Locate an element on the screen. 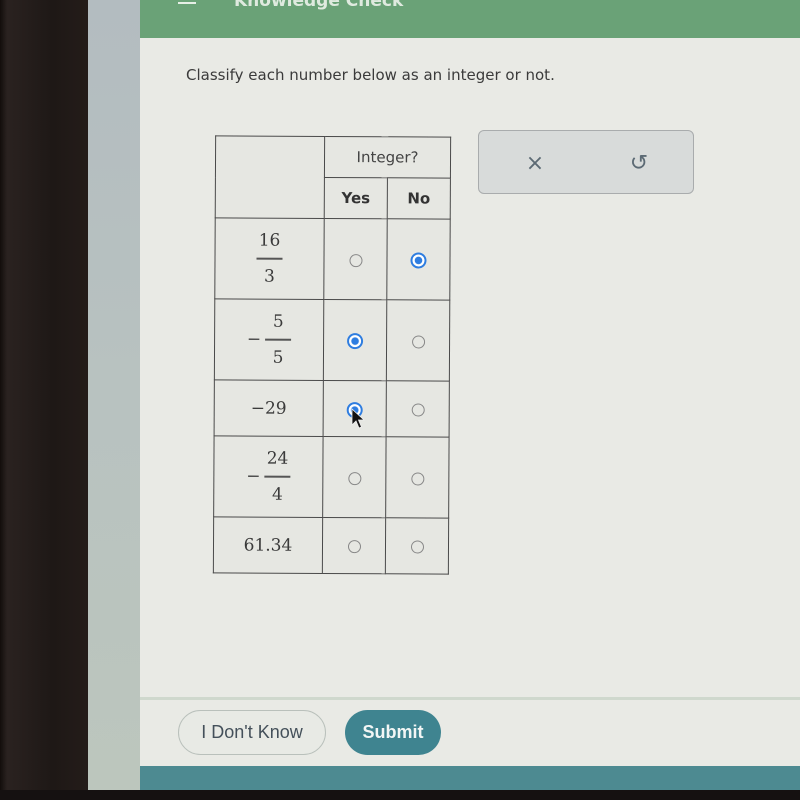 The image size is (800, 800). table-row: −29 is located at coordinates (332, 408).